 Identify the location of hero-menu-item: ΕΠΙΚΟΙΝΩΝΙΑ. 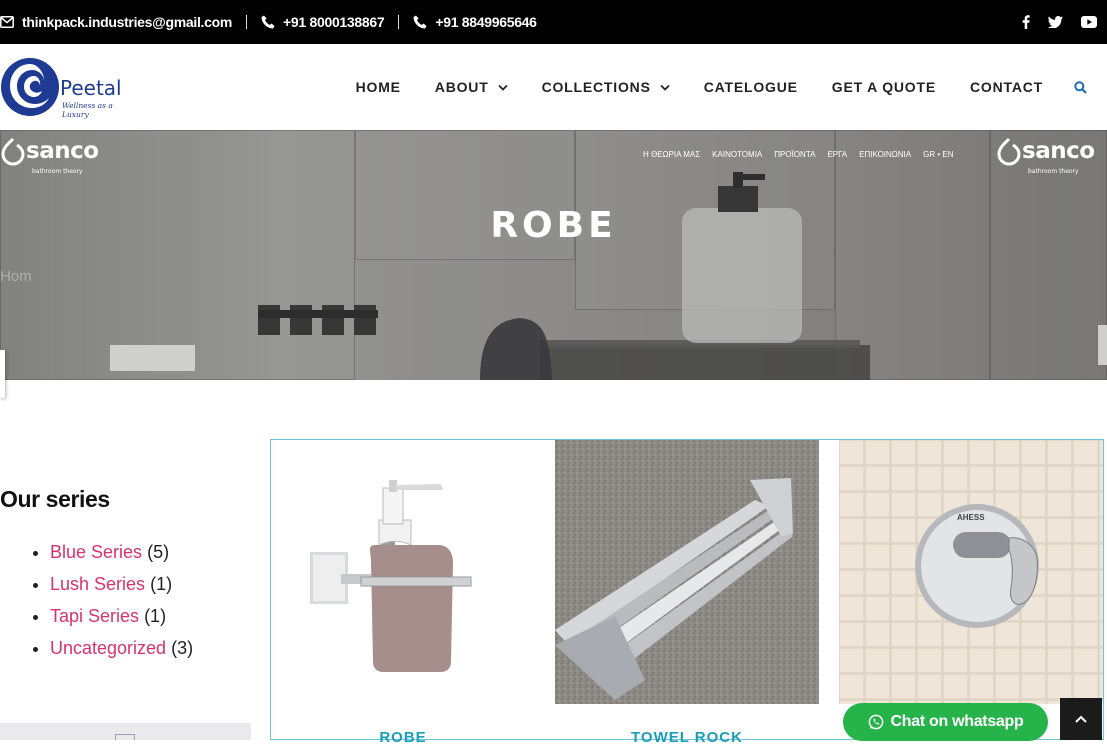
(885, 154).